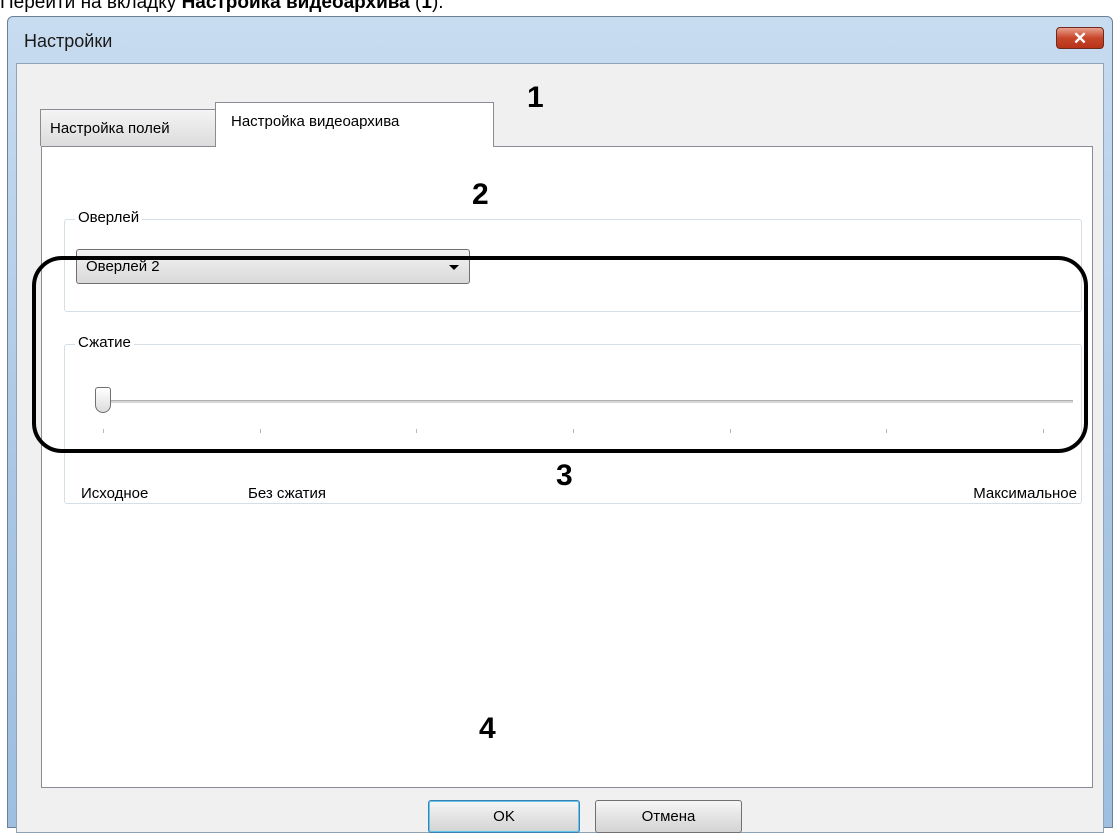 Image resolution: width=1117 pixels, height=833 pixels. What do you see at coordinates (103, 400) in the screenshot?
I see `compression-slider-thumb` at bounding box center [103, 400].